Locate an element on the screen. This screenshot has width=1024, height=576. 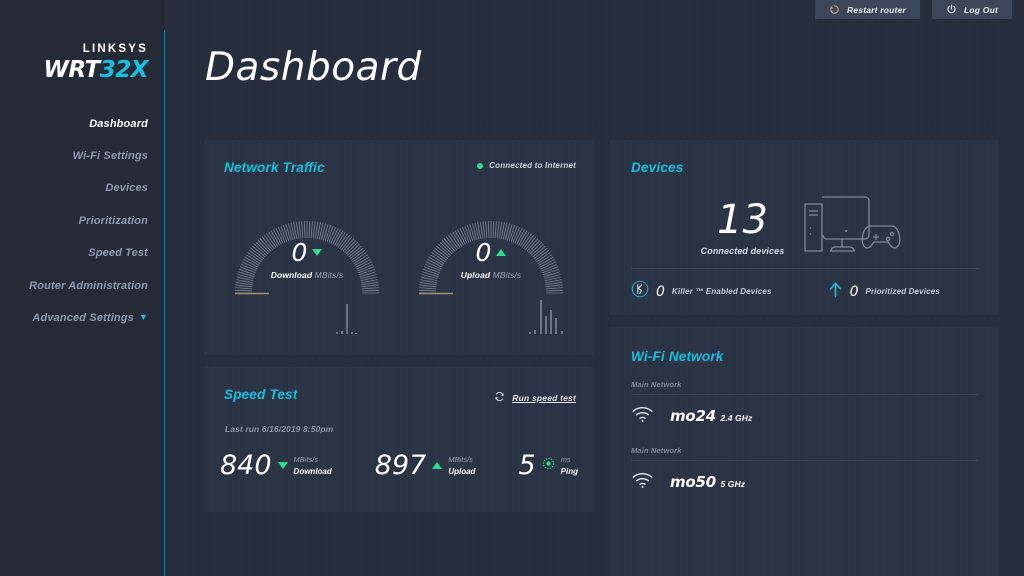
speed-ping-label: Ping is located at coordinates (569, 472).